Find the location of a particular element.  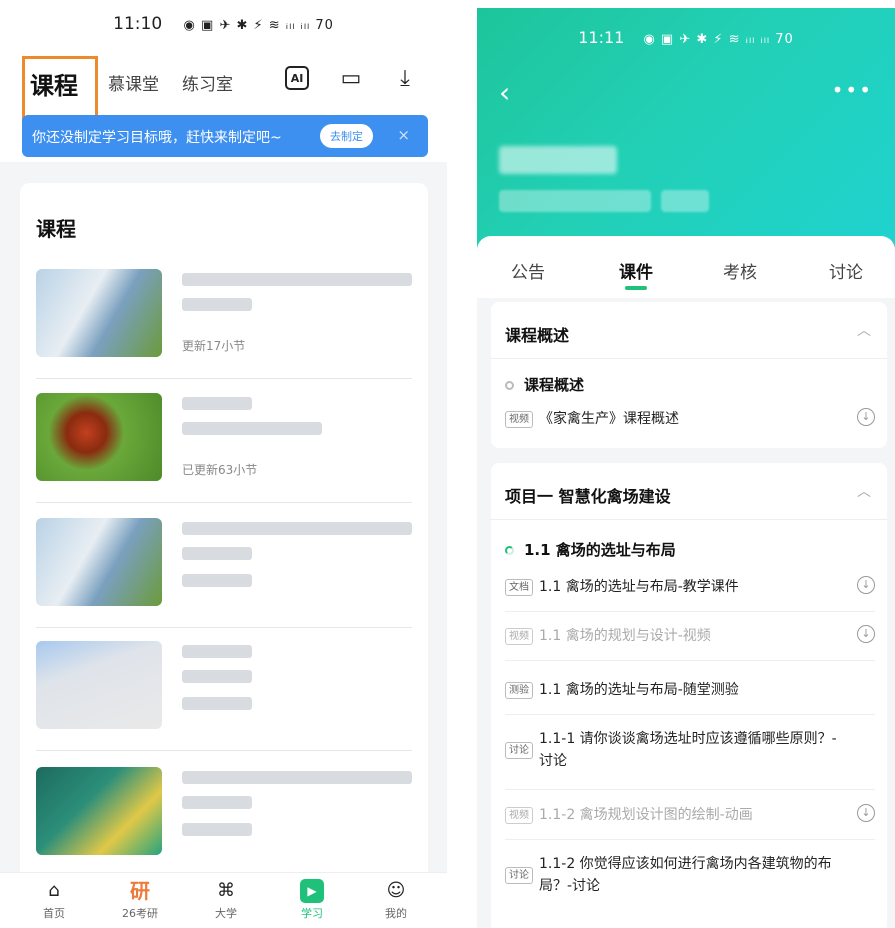

yan-icon: 研 is located at coordinates (140, 891).